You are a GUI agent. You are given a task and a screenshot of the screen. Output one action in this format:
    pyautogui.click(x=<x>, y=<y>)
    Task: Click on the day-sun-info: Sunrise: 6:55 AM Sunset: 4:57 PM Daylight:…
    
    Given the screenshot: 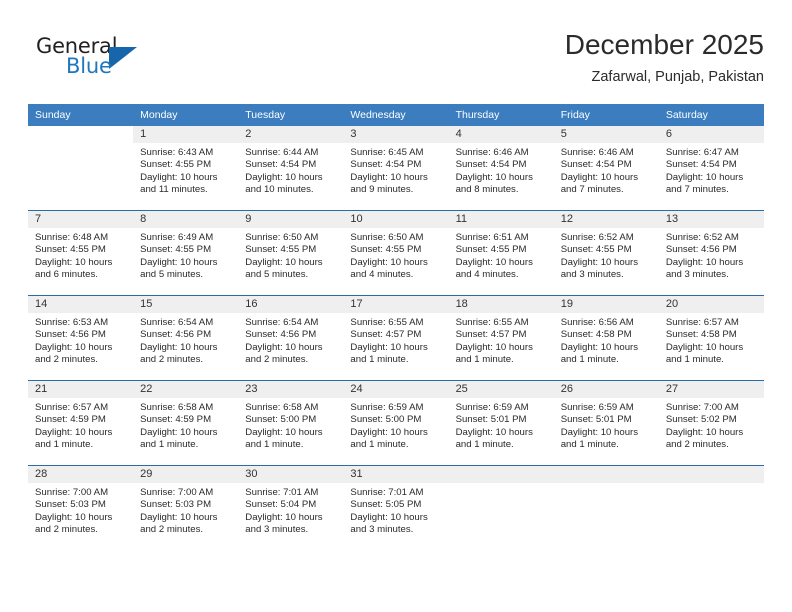 What is the action you would take?
    pyautogui.click(x=395, y=340)
    